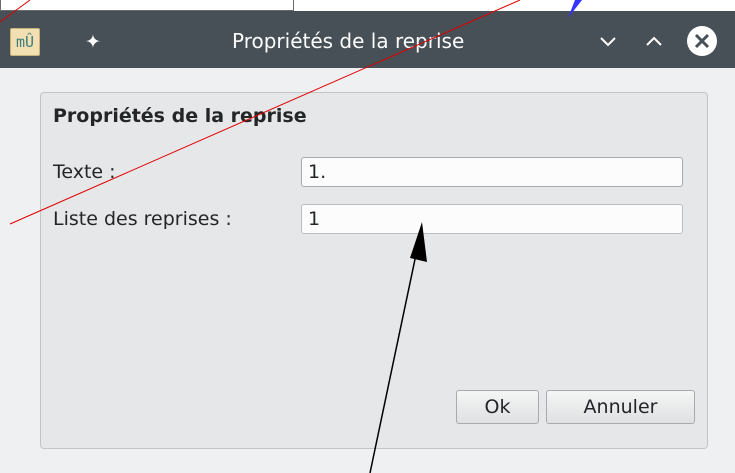 The image size is (735, 473). What do you see at coordinates (492, 172) in the screenshot?
I see `texte-input` at bounding box center [492, 172].